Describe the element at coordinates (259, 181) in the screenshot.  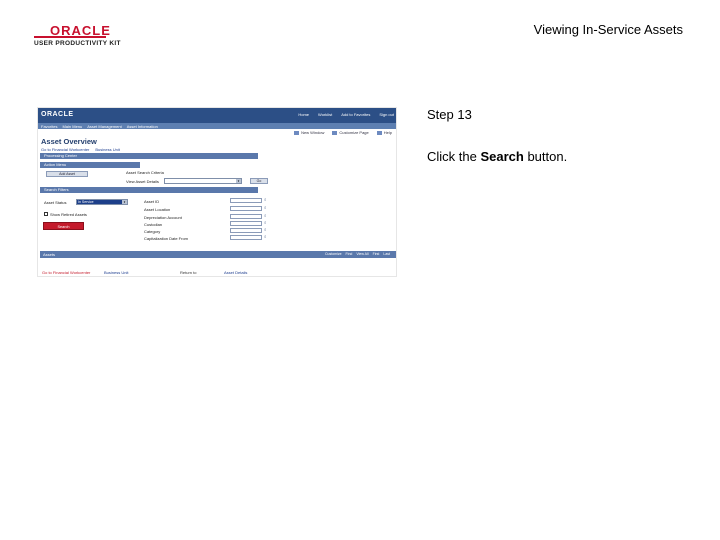
I see `go-button: Go` at that location.